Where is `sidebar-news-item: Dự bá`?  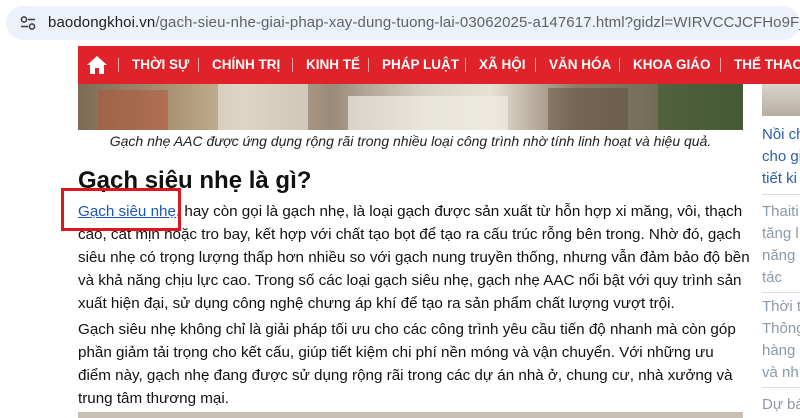 sidebar-news-item: Dự bá is located at coordinates (781, 405).